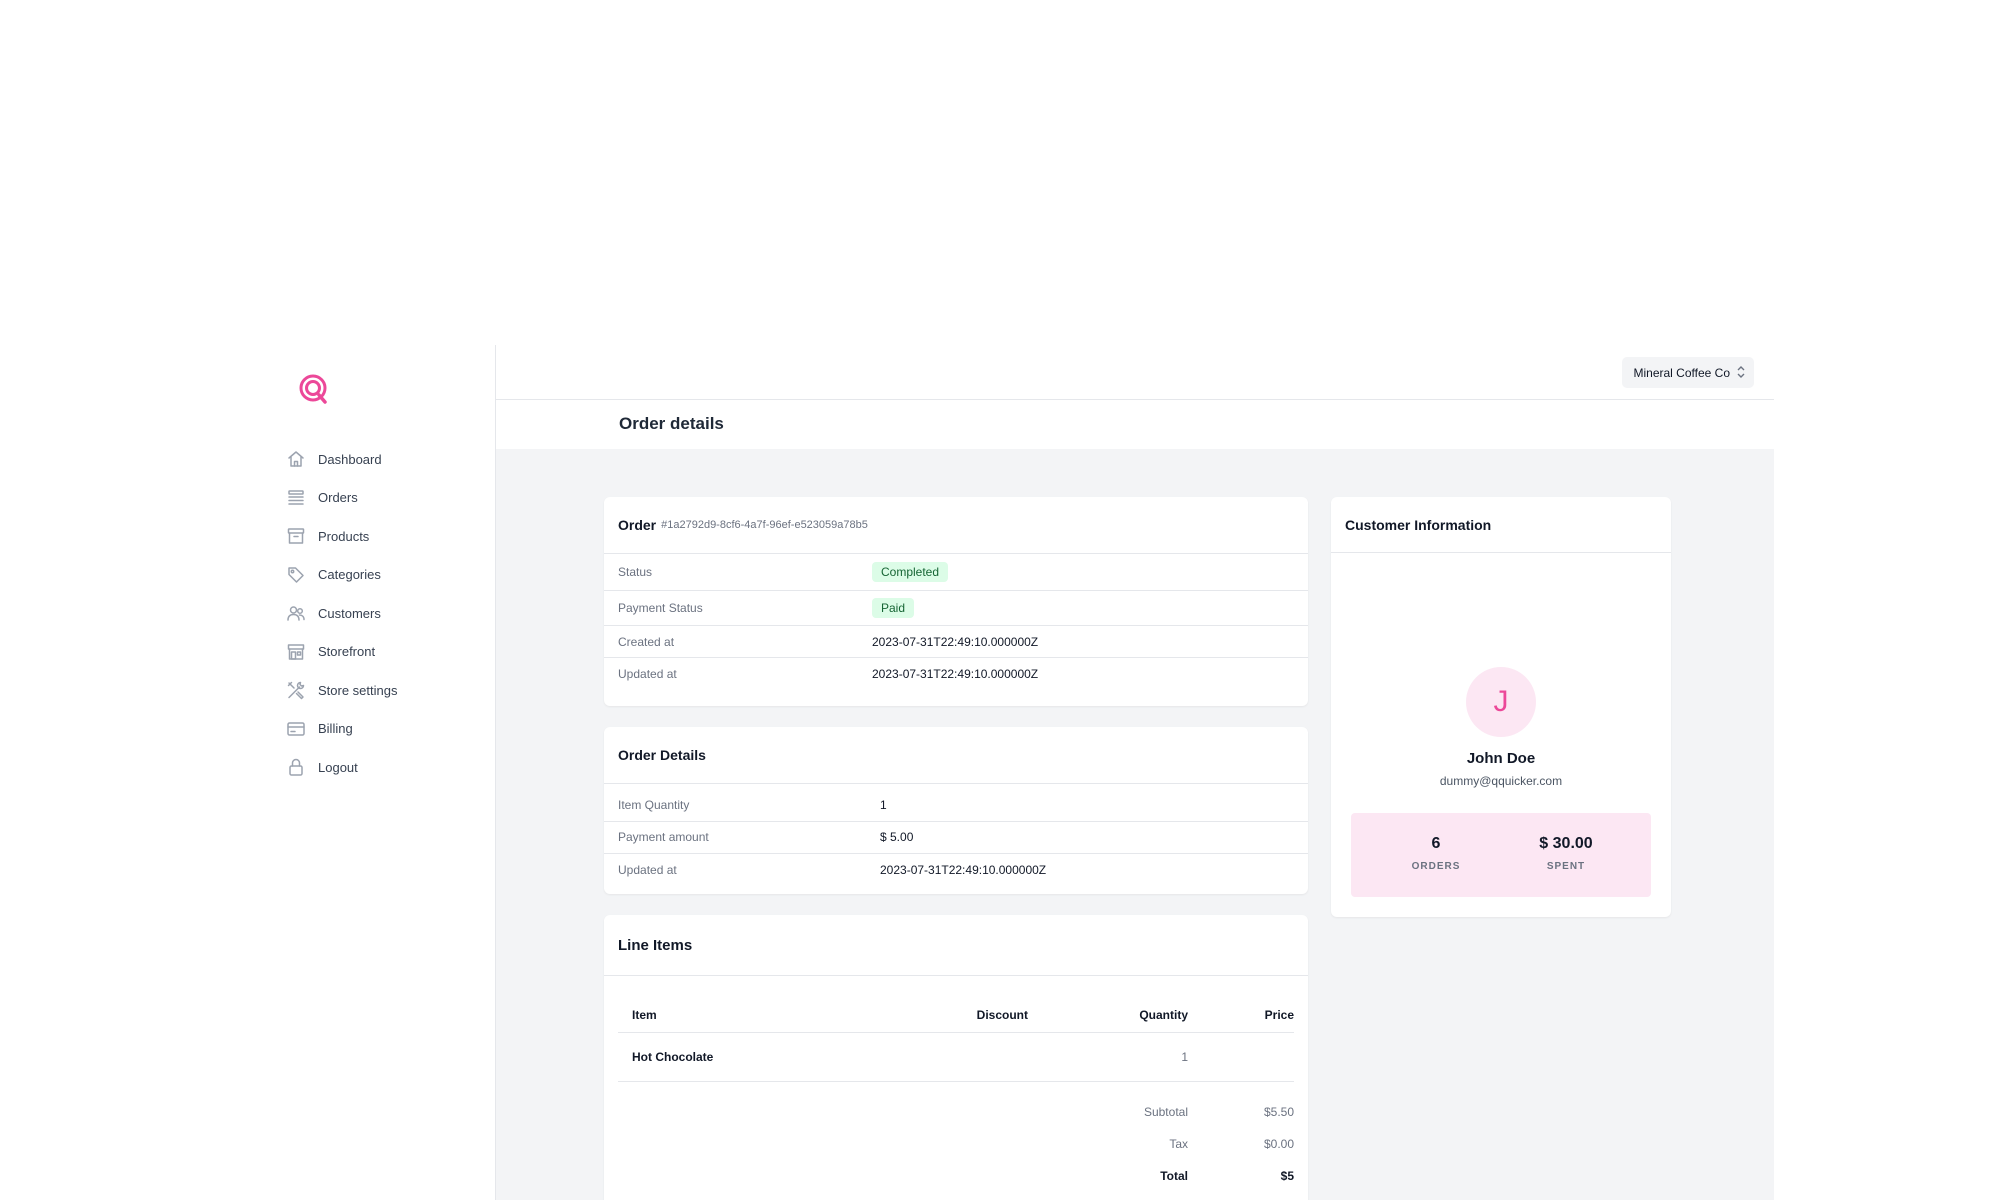 Image resolution: width=2000 pixels, height=1200 pixels. Describe the element at coordinates (956, 1176) in the screenshot. I see `total-row: Total $5` at that location.